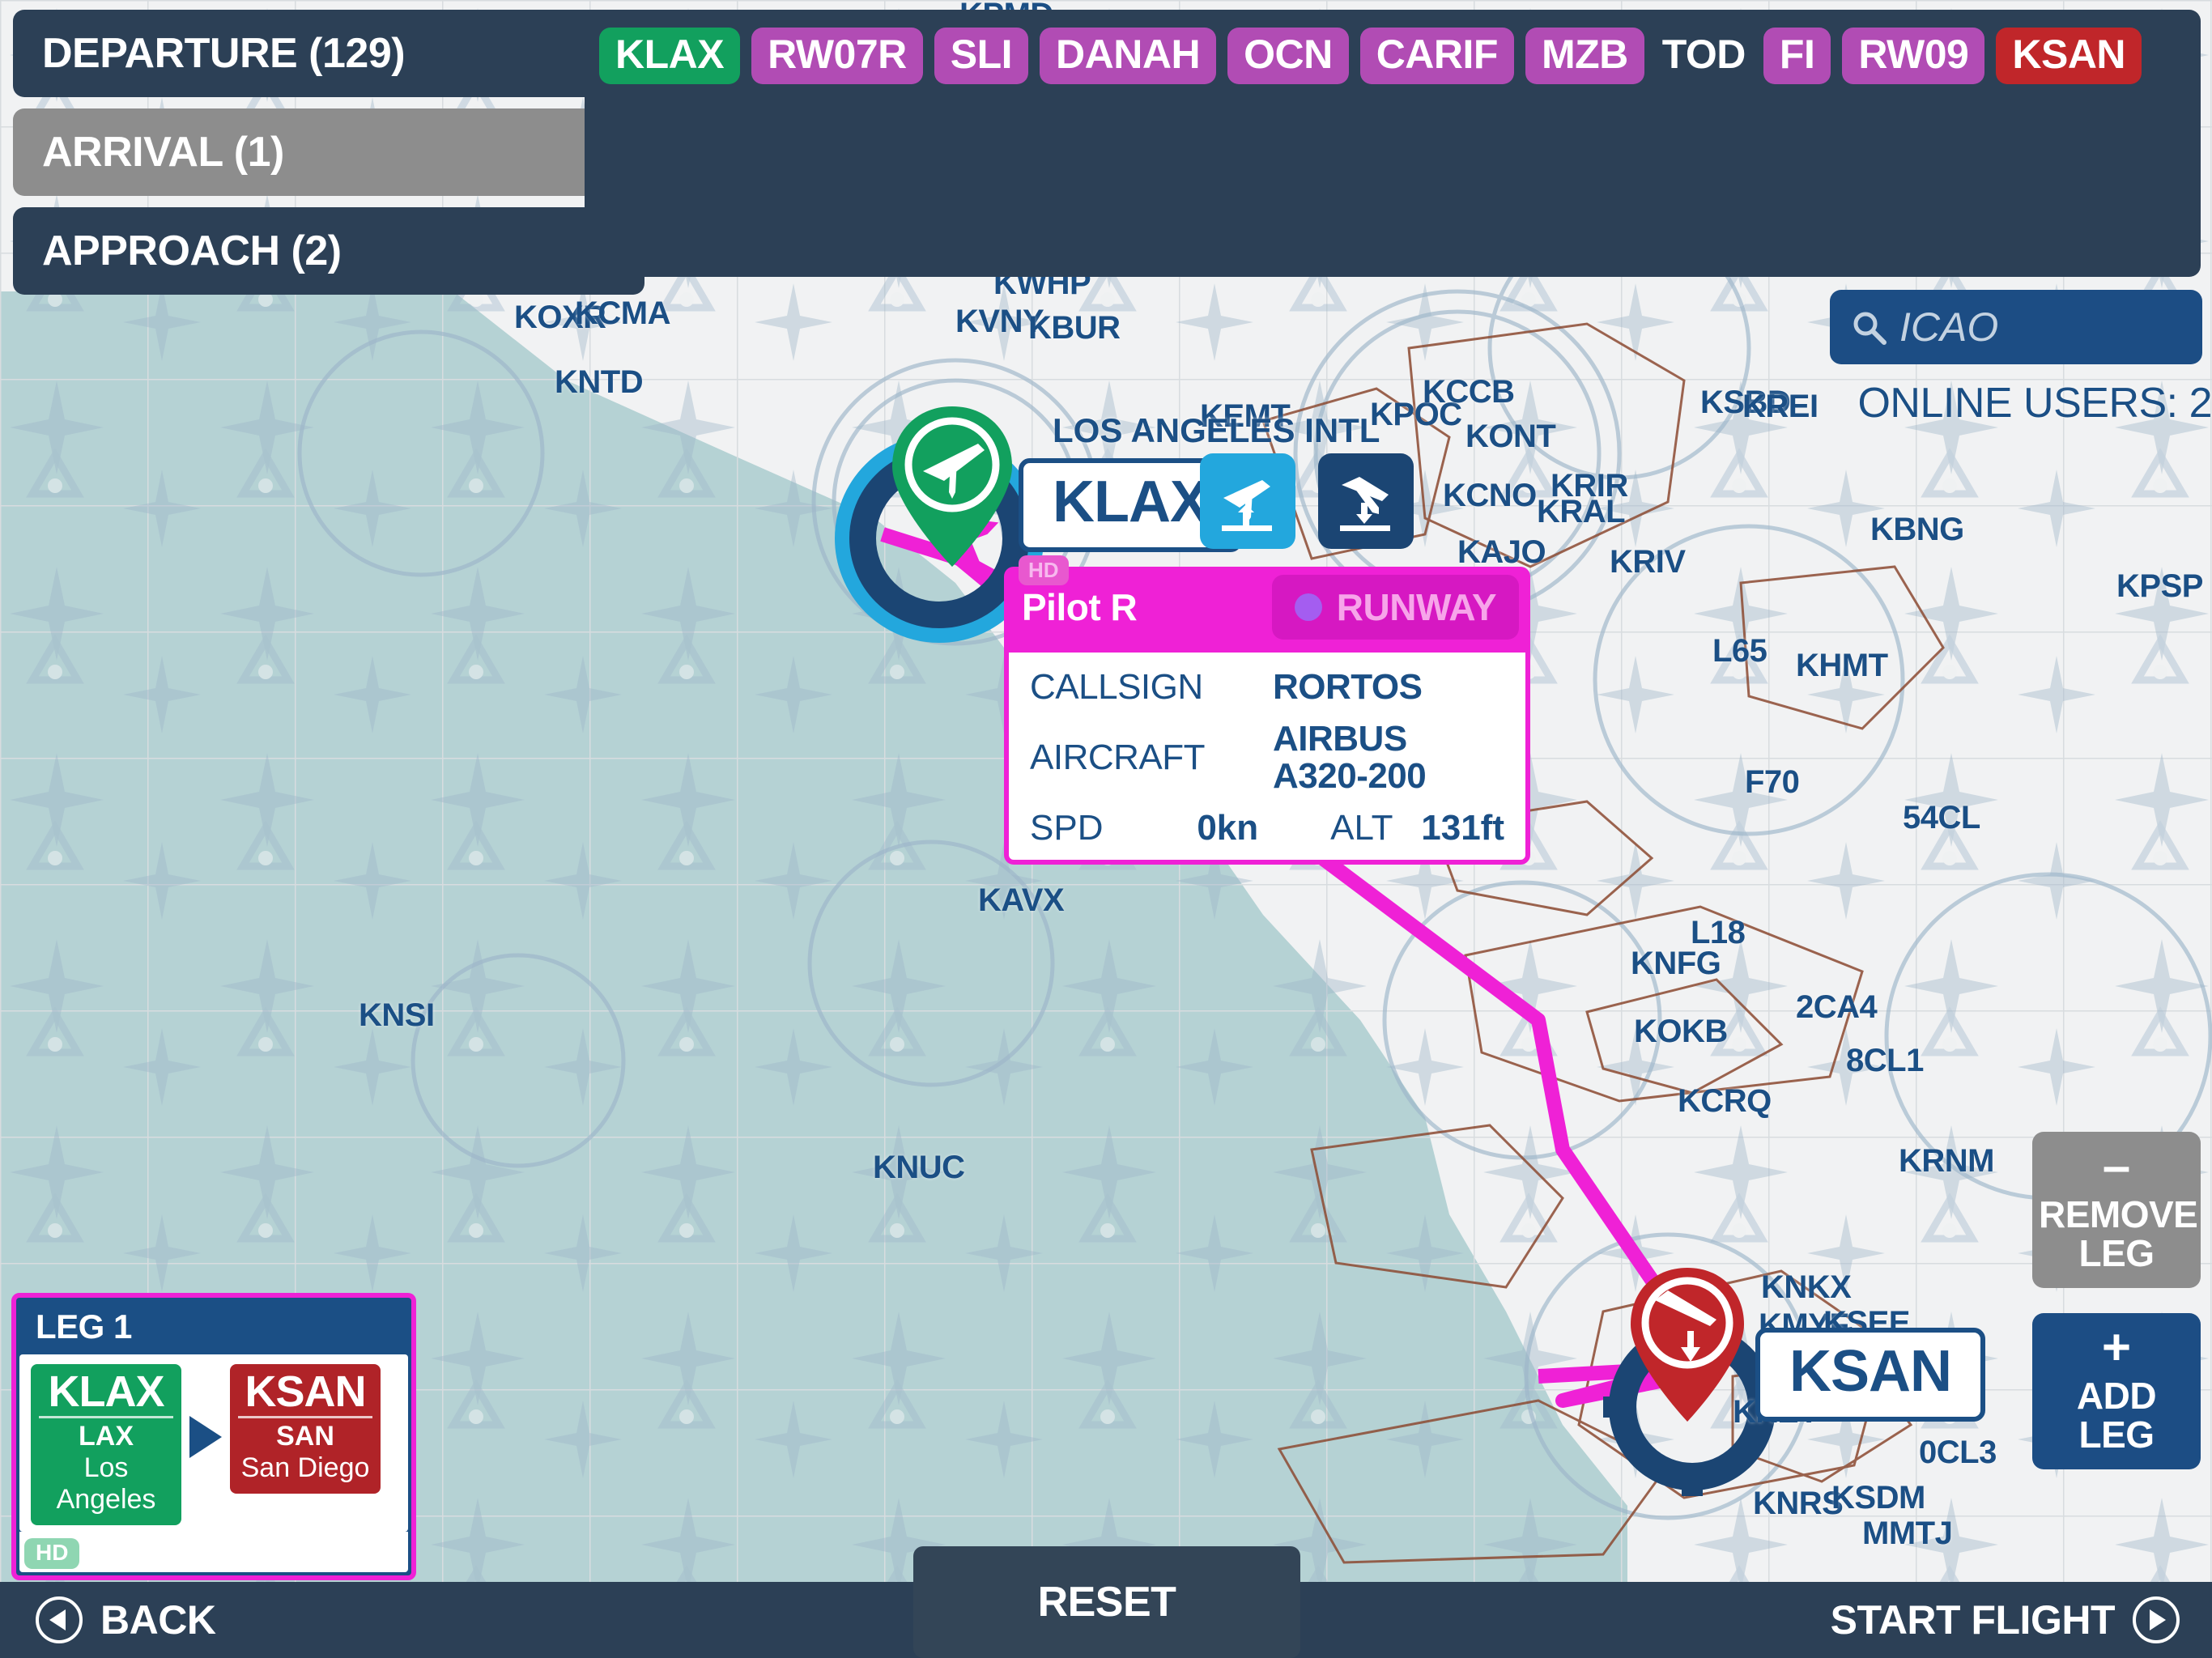 Image resolution: width=2212 pixels, height=1658 pixels. What do you see at coordinates (305, 1467) in the screenshot?
I see `leg-destination-city: San Diego` at bounding box center [305, 1467].